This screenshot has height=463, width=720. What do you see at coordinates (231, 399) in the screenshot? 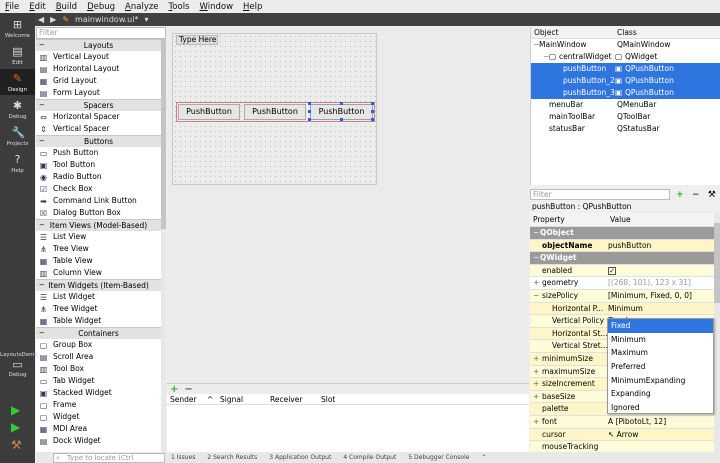
I see `column-signal: Signal` at bounding box center [231, 399].